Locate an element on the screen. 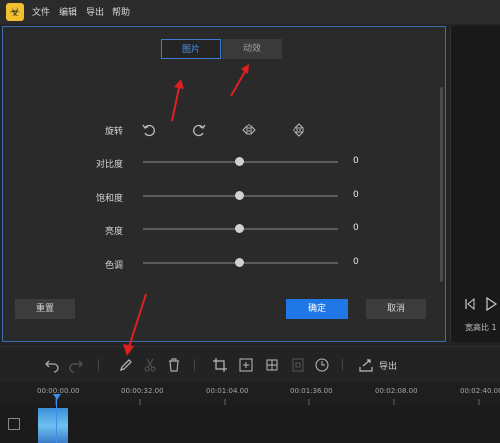 The width and height of the screenshot is (500, 443). contrast-label: 对比度 is located at coordinates (109, 165).